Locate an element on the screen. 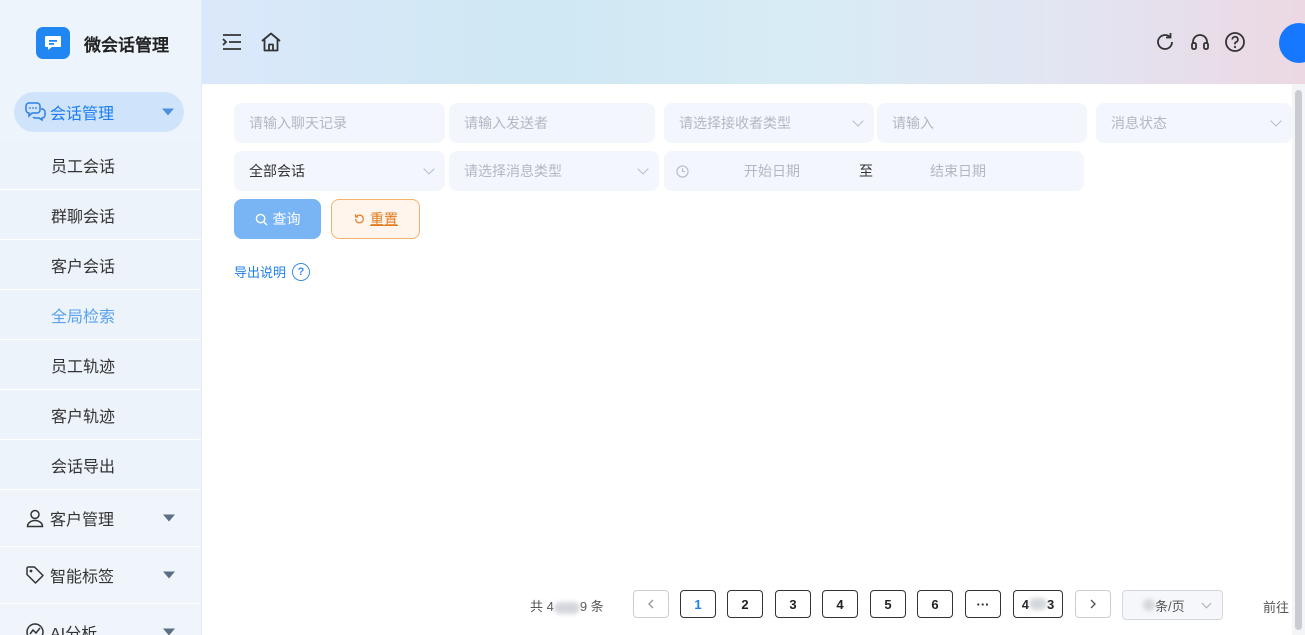 The height and width of the screenshot is (635, 1305). redacted-count is located at coordinates (566, 607).